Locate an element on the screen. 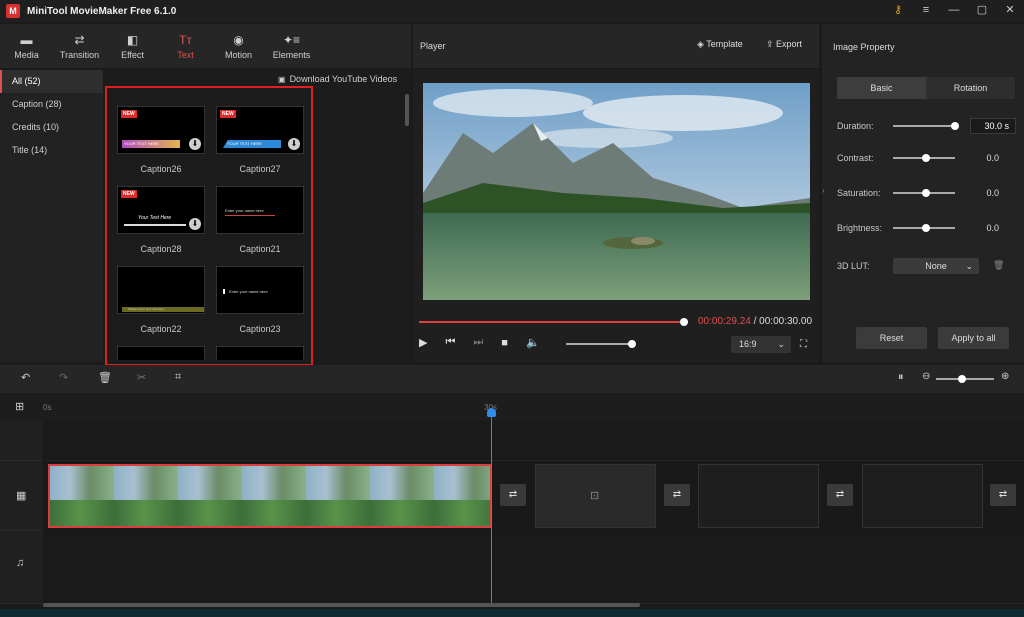  tab-motion: ◉ Motion is located at coordinates (238, 46).